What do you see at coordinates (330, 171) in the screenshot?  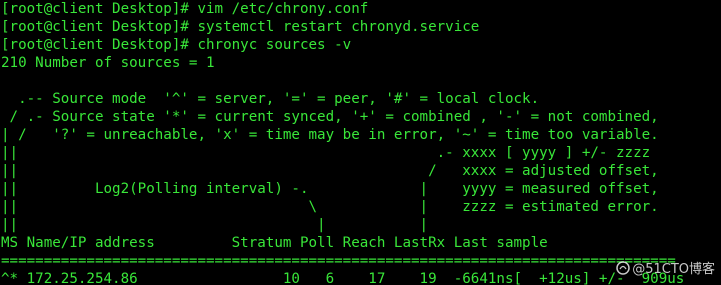 I see `terminal-line-adjusted-offset: || / xxxx = adjusted offset,` at bounding box center [330, 171].